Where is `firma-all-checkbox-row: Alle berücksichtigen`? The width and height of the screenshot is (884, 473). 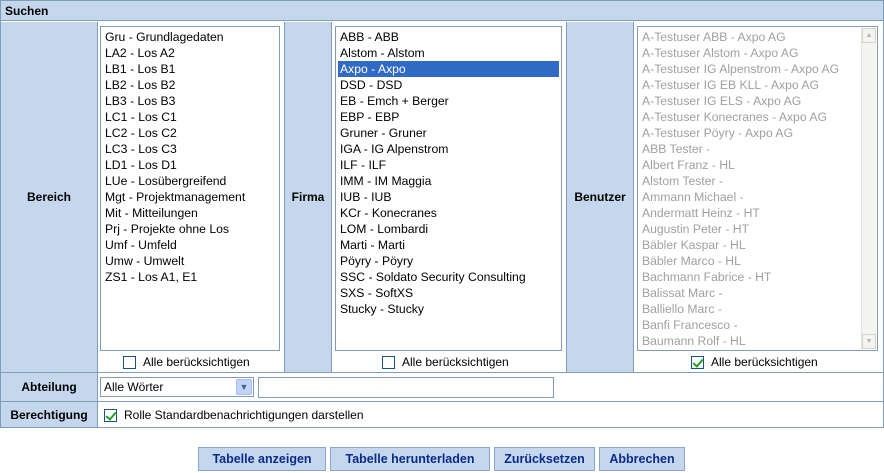 firma-all-checkbox-row: Alle berücksichtigen is located at coordinates (445, 362).